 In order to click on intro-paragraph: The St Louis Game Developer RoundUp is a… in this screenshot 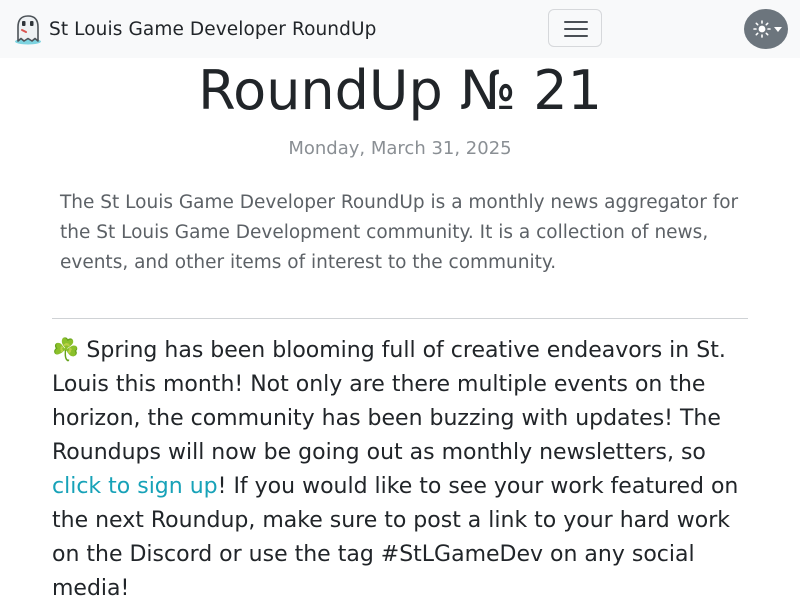, I will do `click(399, 232)`.